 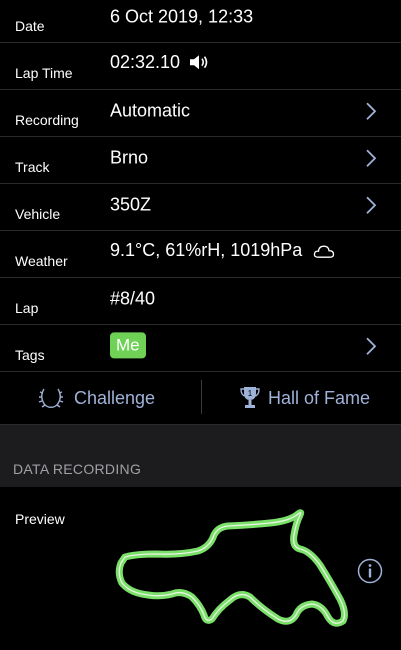 I want to click on hall-of-fame-button: 1 Hall of Fame, so click(x=305, y=398).